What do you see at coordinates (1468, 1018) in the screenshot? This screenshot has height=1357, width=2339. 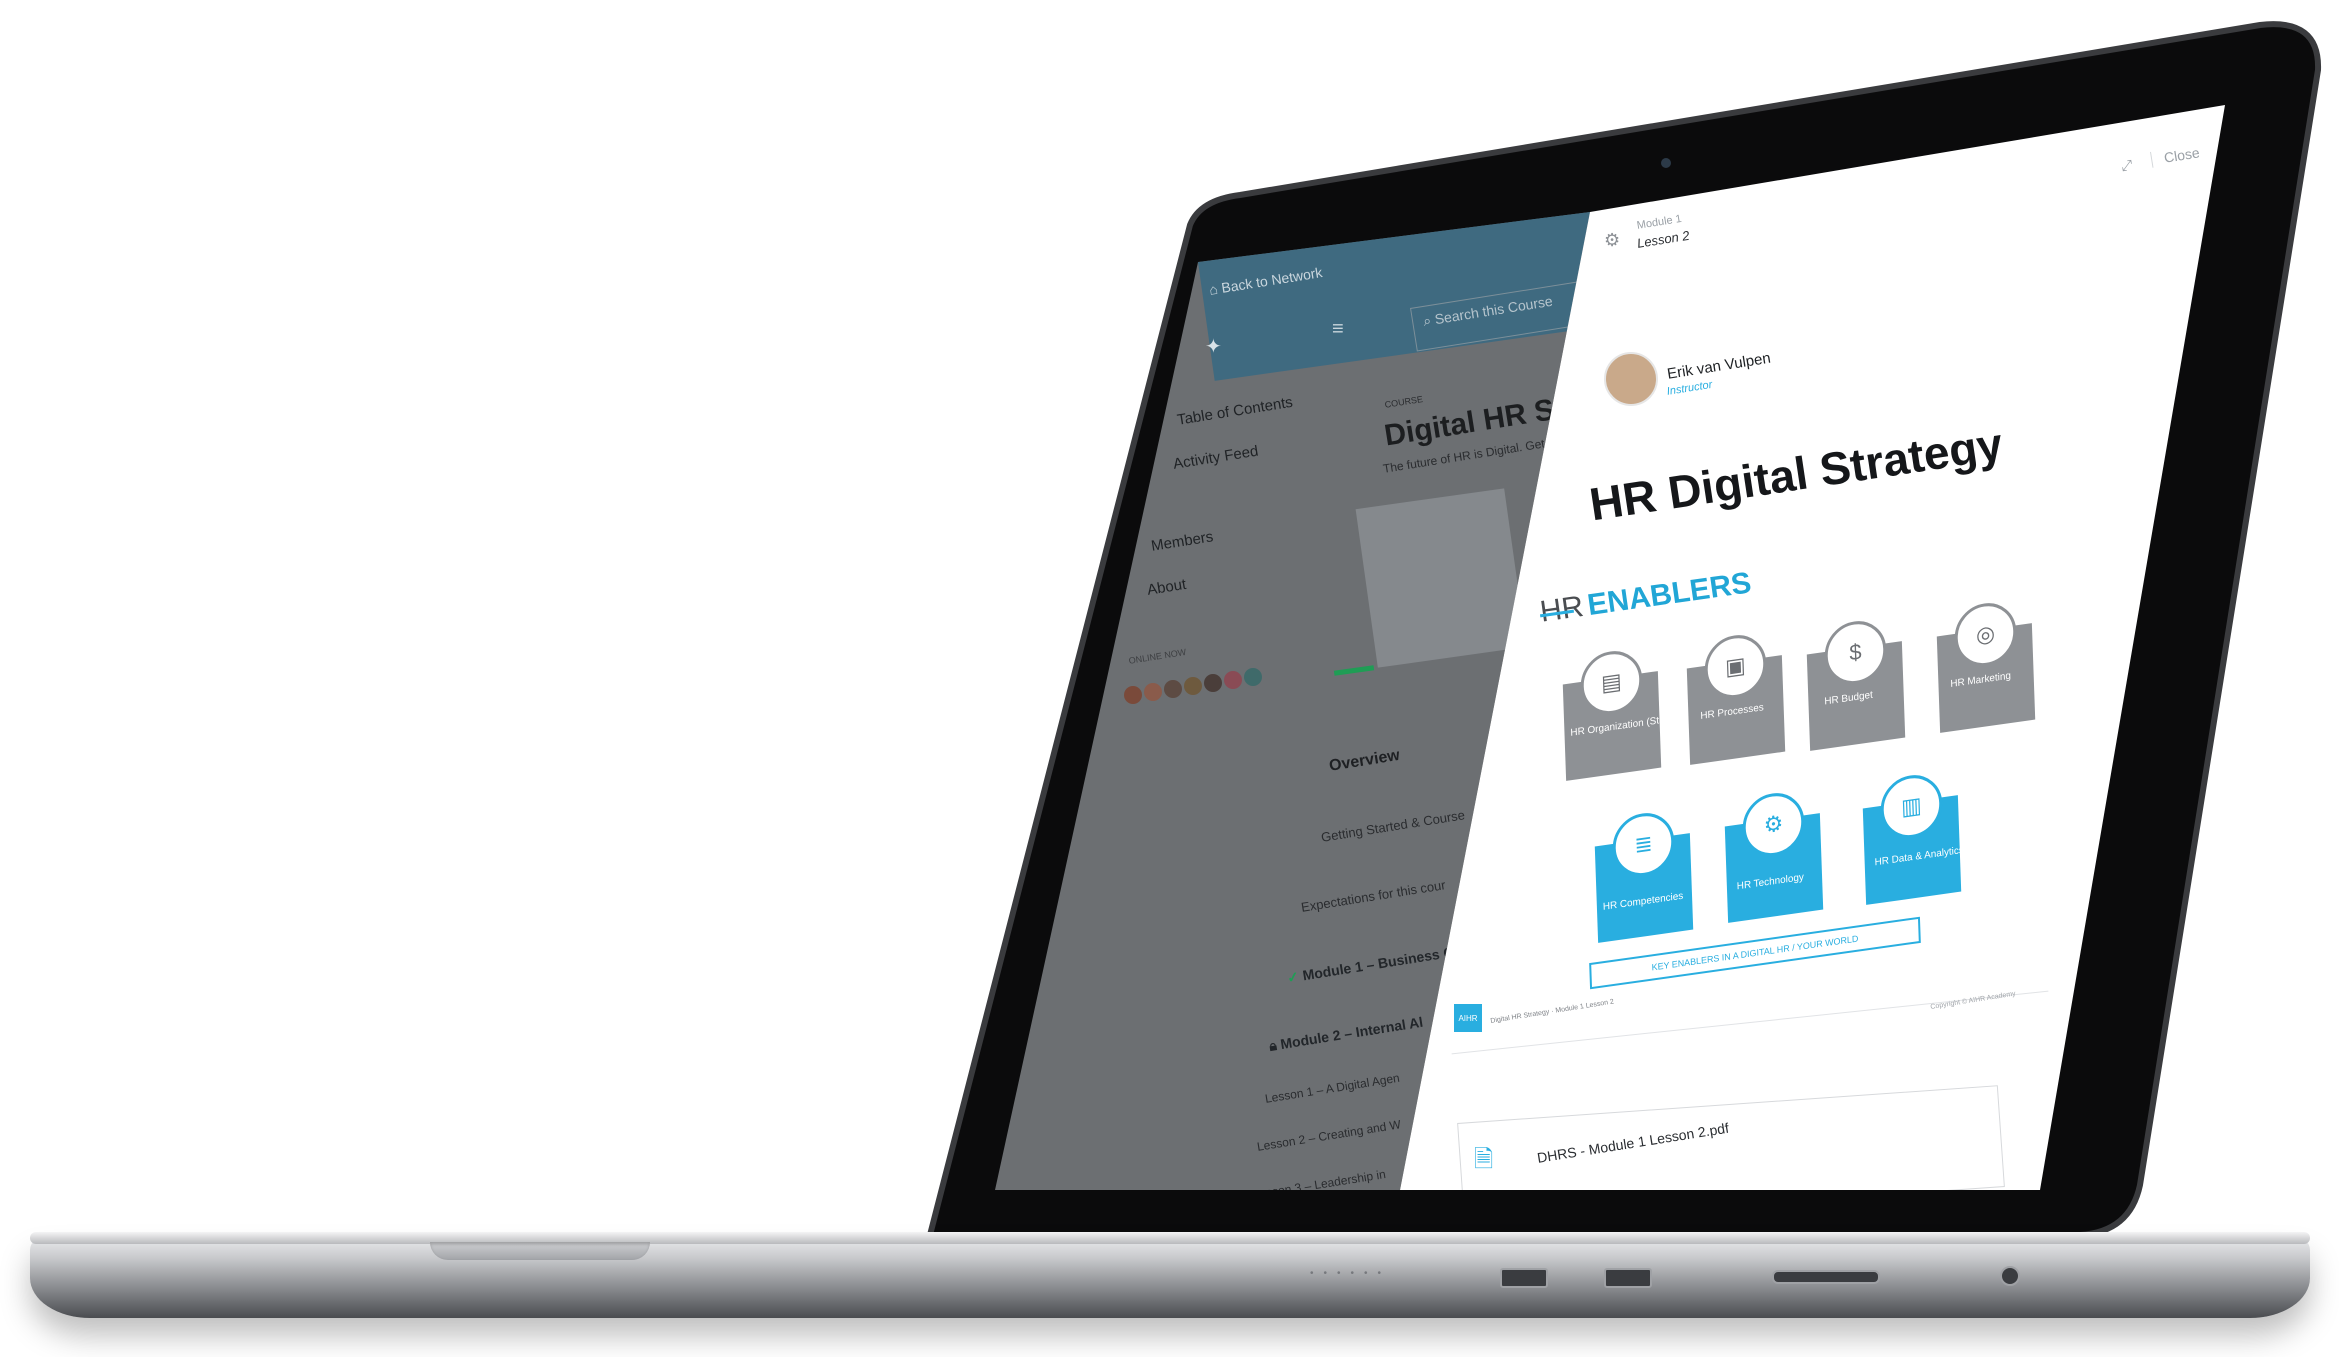 I see `aihr-logo: AIHR` at bounding box center [1468, 1018].